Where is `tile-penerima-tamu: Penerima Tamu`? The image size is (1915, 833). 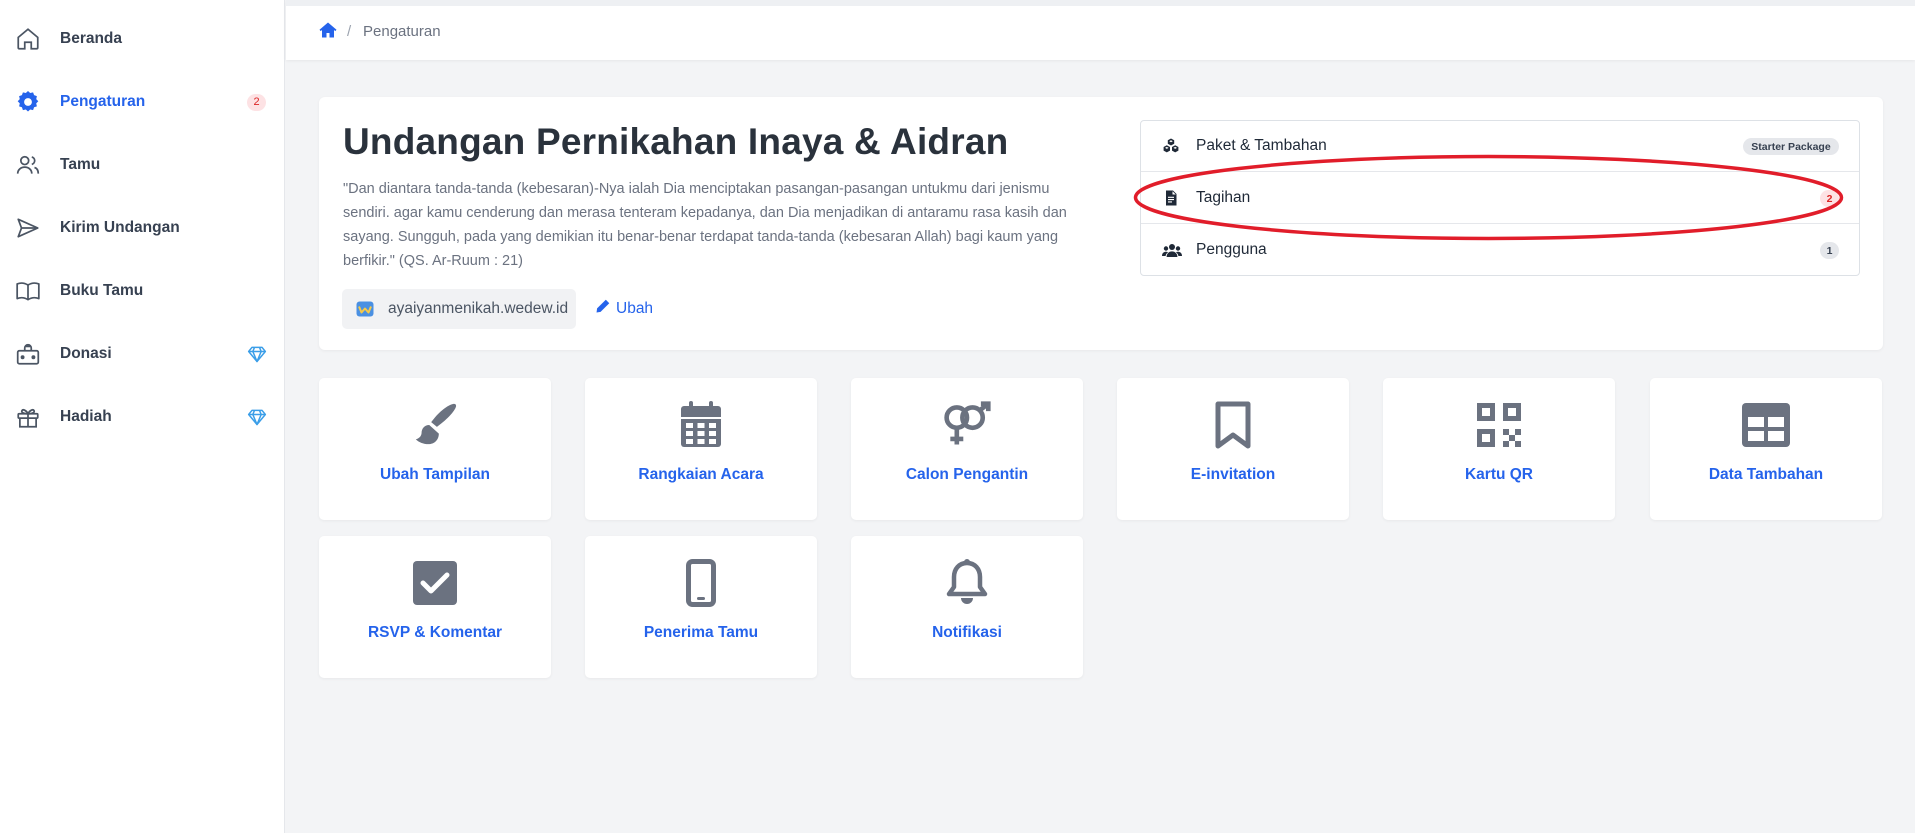
tile-penerima-tamu: Penerima Tamu is located at coordinates (701, 607).